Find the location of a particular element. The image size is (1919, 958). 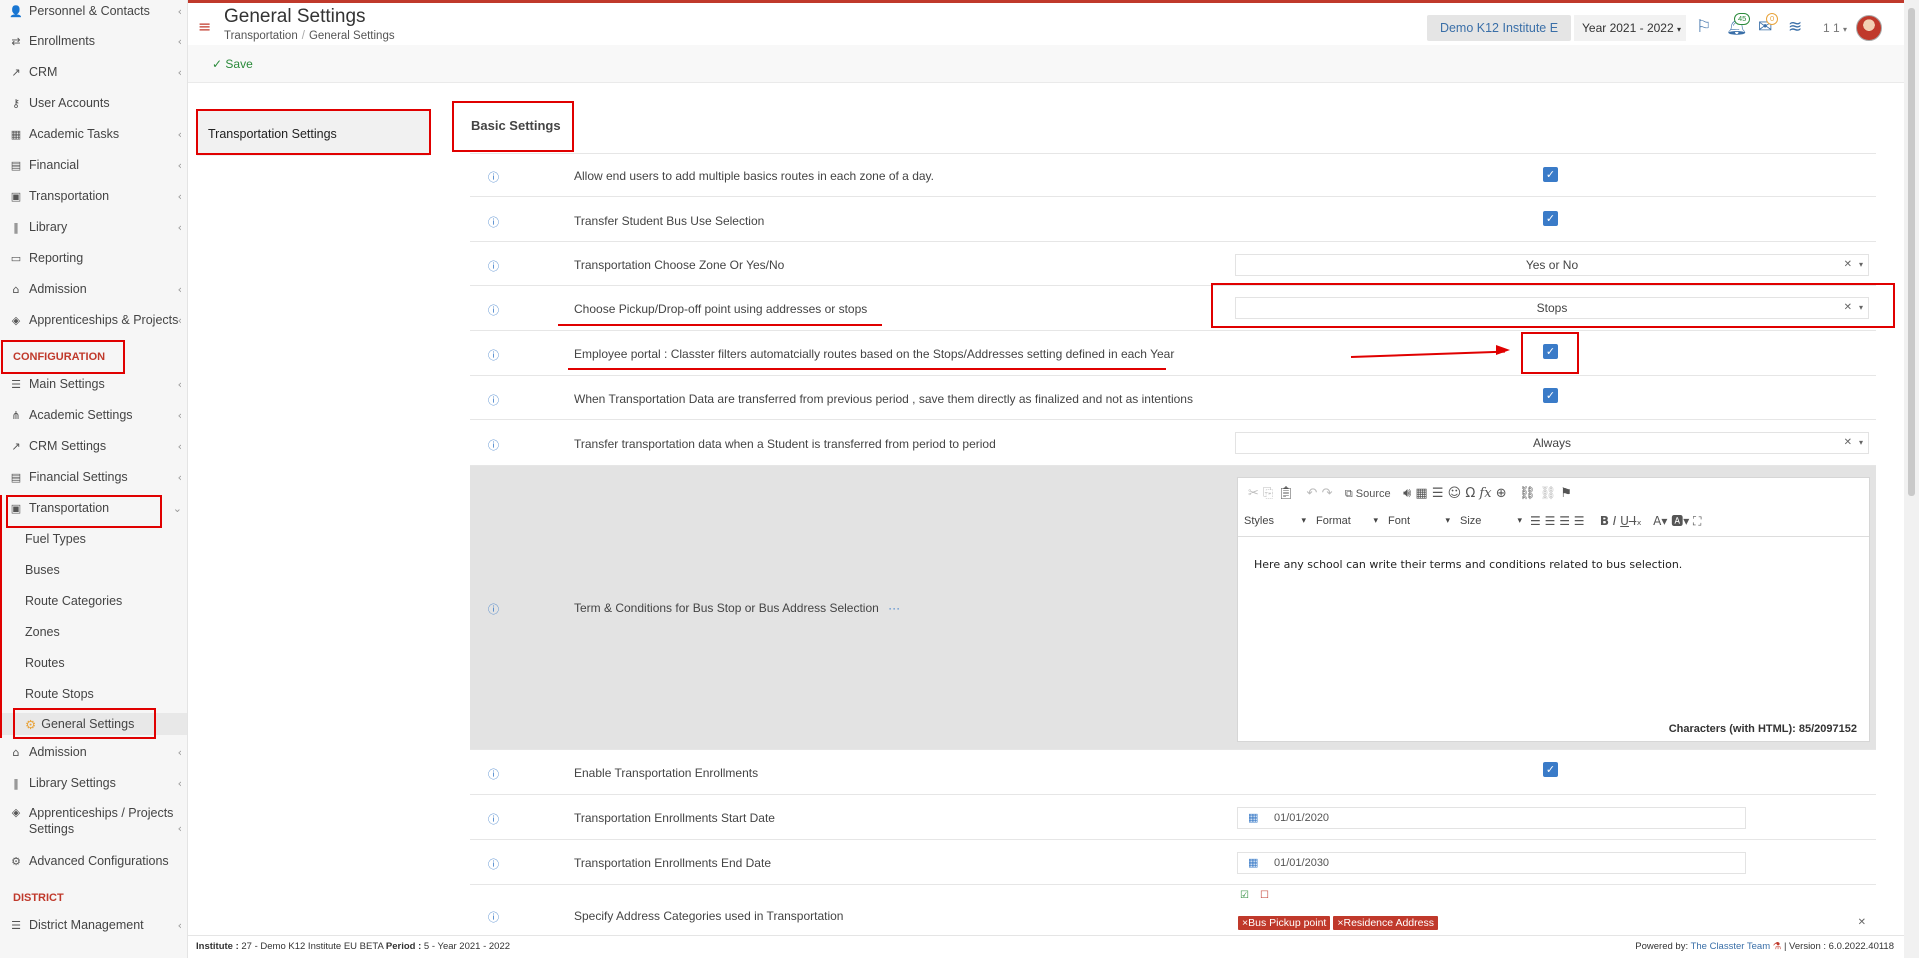

link-icon: ⛓ is located at coordinates (1527, 493).